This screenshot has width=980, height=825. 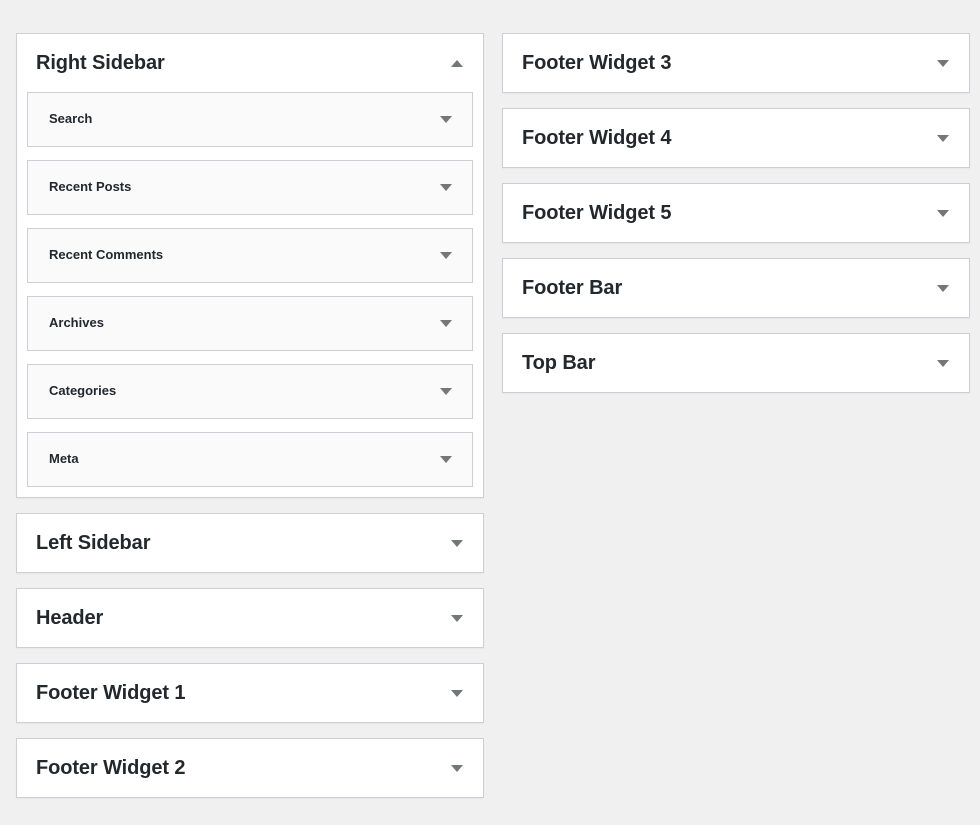 What do you see at coordinates (572, 288) in the screenshot?
I see `sidebar-panel-title: Footer Bar` at bounding box center [572, 288].